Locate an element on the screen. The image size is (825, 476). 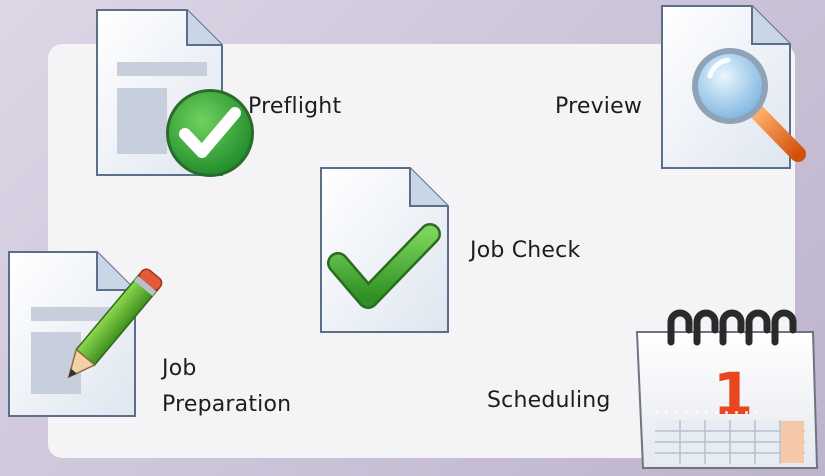
page-indicator-dots is located at coordinates (710, 413).